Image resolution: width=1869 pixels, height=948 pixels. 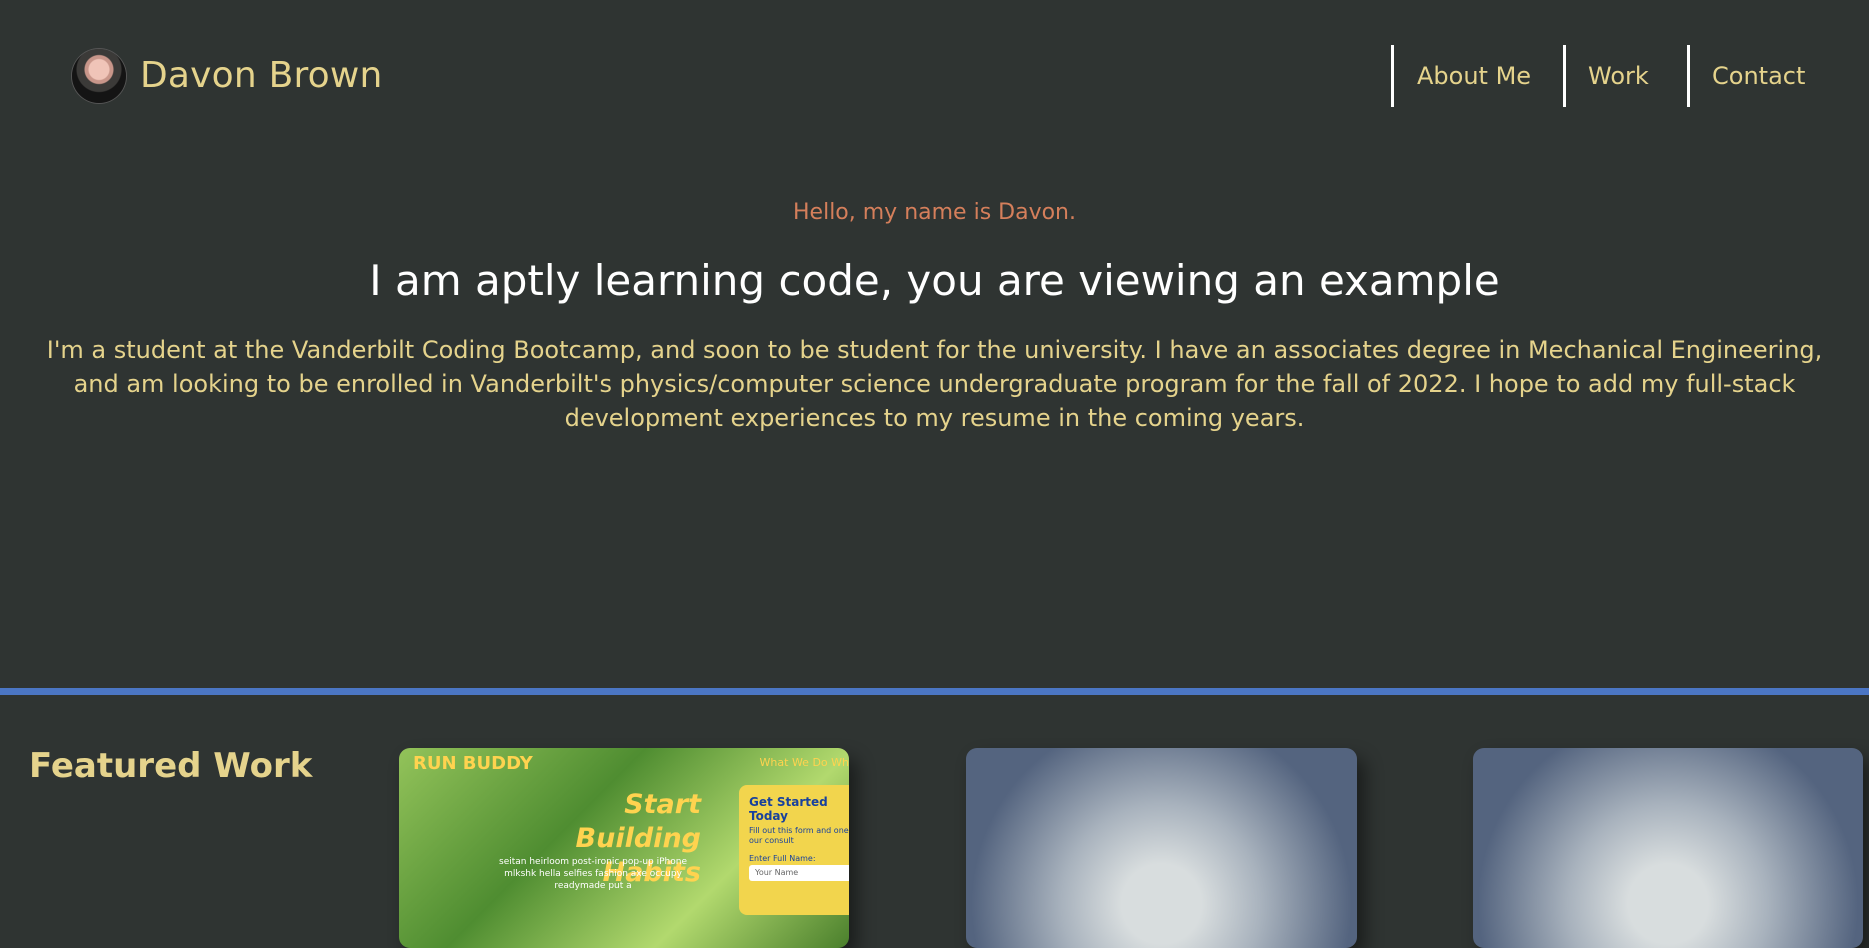 I want to click on section-divider, so click(x=934, y=691).